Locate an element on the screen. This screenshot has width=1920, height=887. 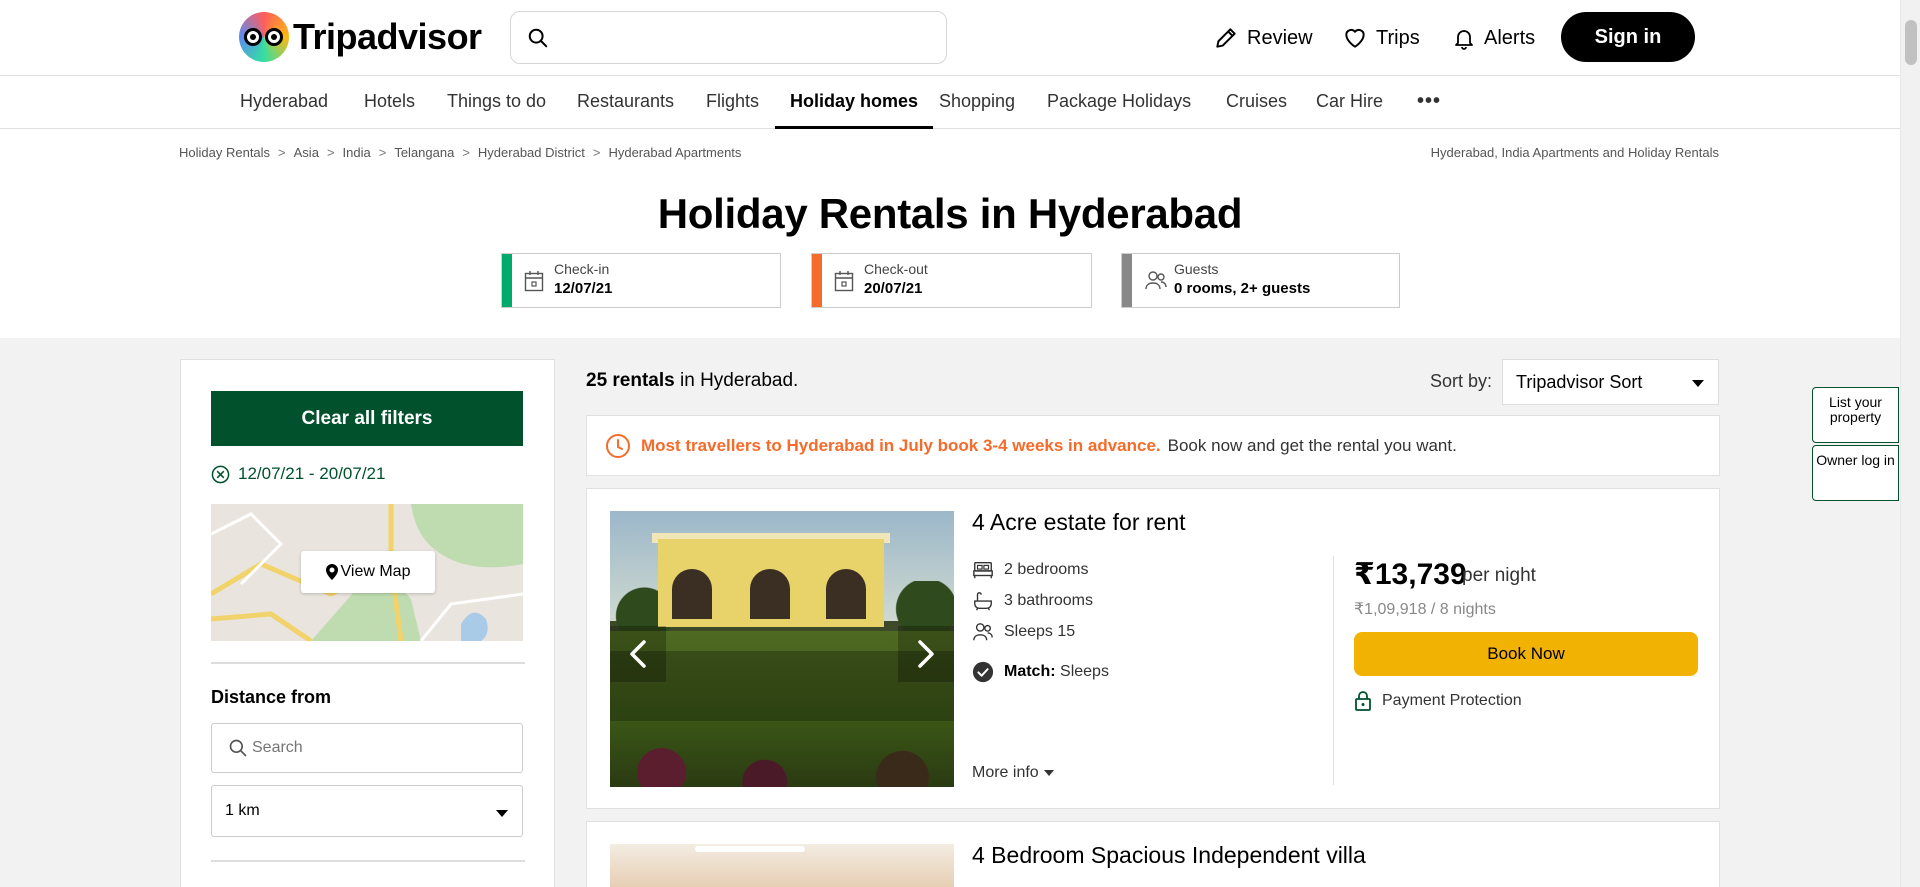
main-search is located at coordinates (728, 37).